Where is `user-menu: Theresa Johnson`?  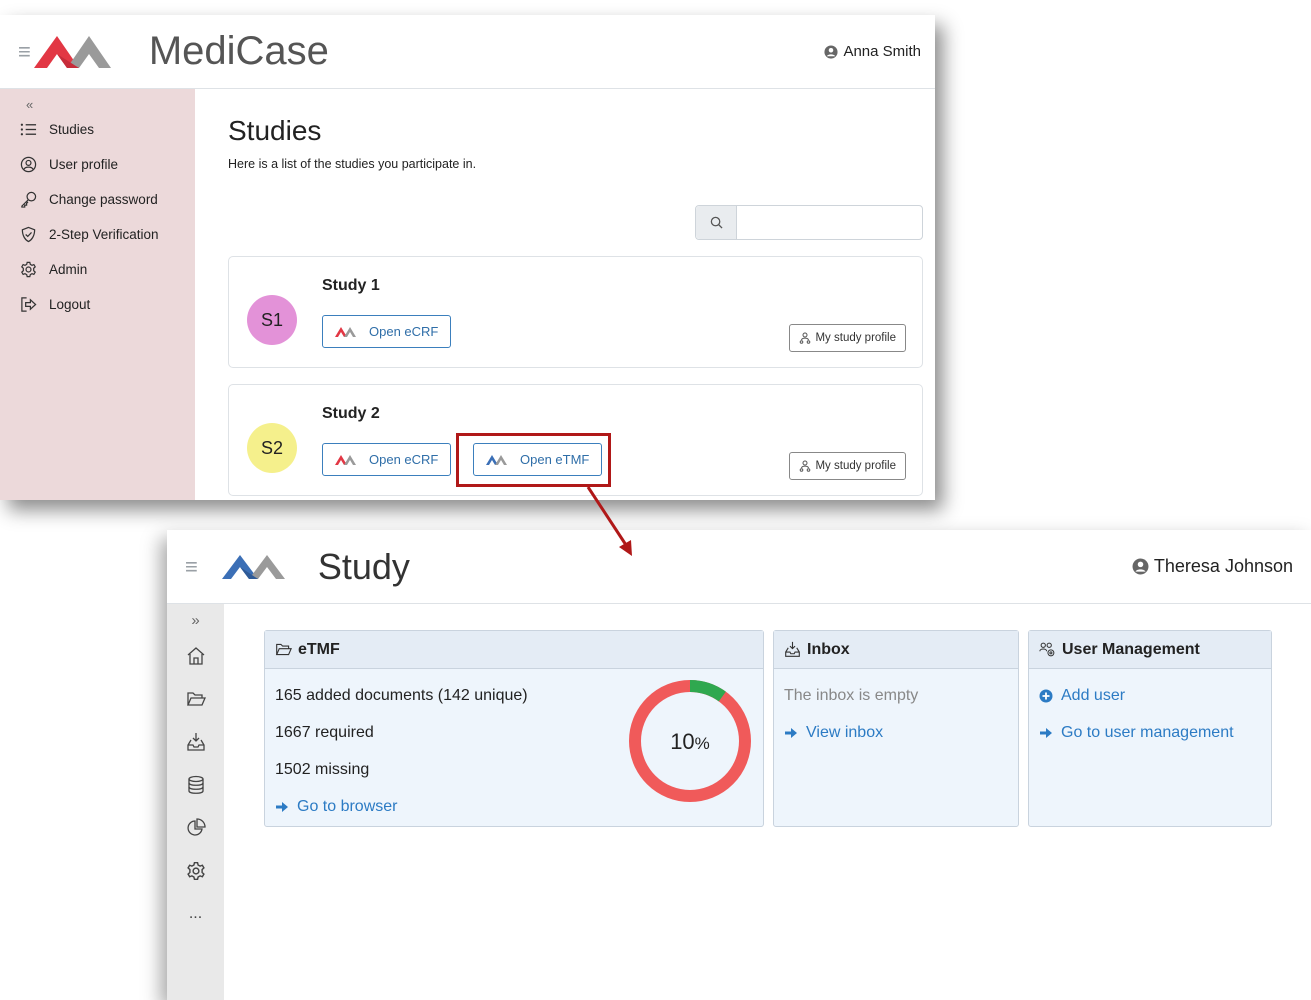
user-menu: Theresa Johnson is located at coordinates (1212, 566).